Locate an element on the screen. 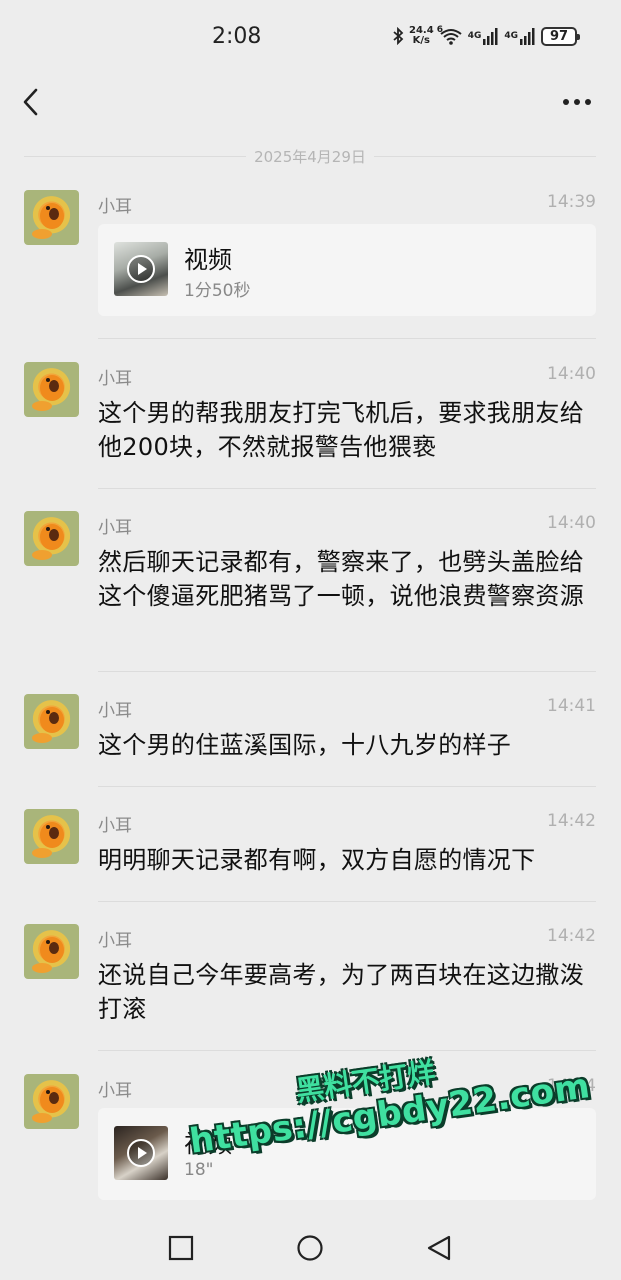 The image size is (621, 1280). message-item: 小耳 14:42 还说自己今年要高考，为了两百块在这边撒泼打滚 is located at coordinates (310, 988).